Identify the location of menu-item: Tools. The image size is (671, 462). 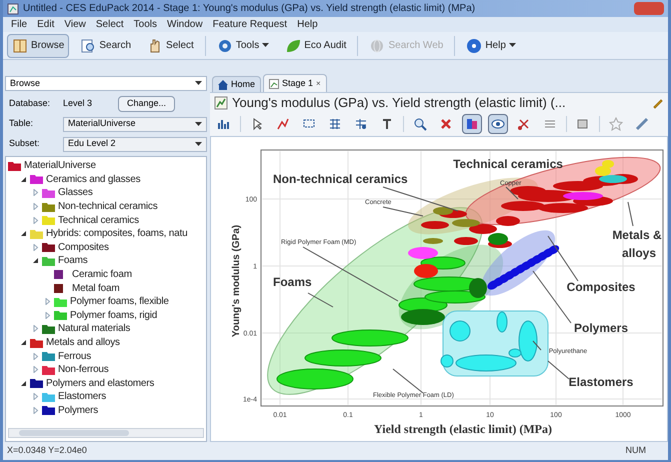
(146, 24).